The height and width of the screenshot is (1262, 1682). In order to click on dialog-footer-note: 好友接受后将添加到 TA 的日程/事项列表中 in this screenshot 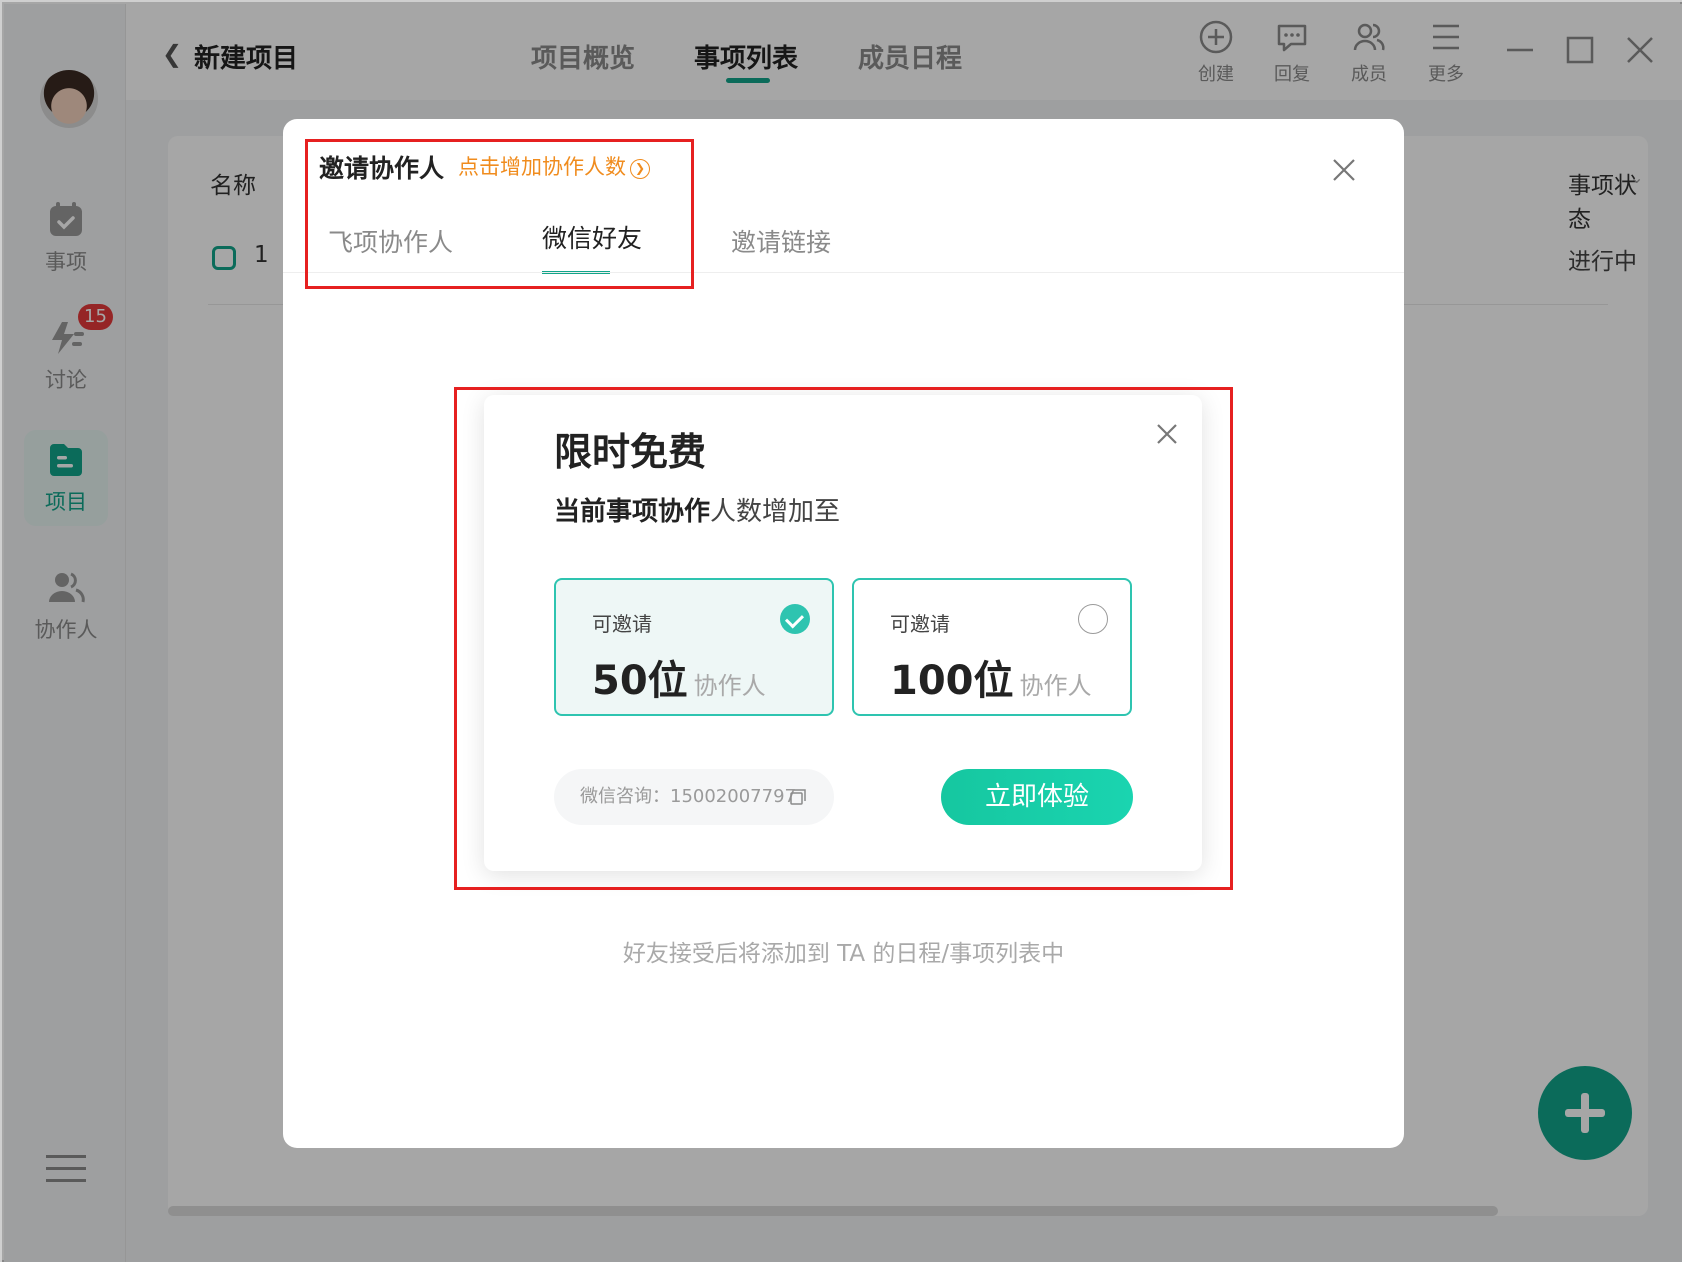, I will do `click(843, 954)`.